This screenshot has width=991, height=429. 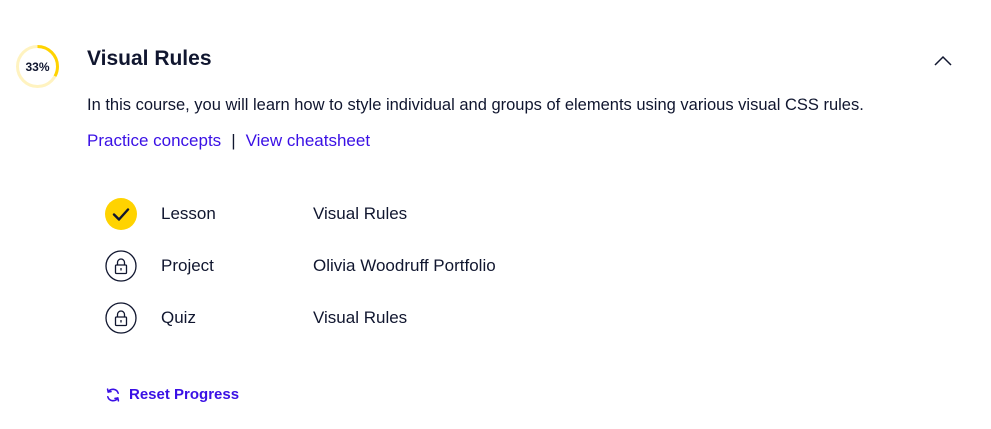 I want to click on reset-progress-button: Reset Progress, so click(x=172, y=394).